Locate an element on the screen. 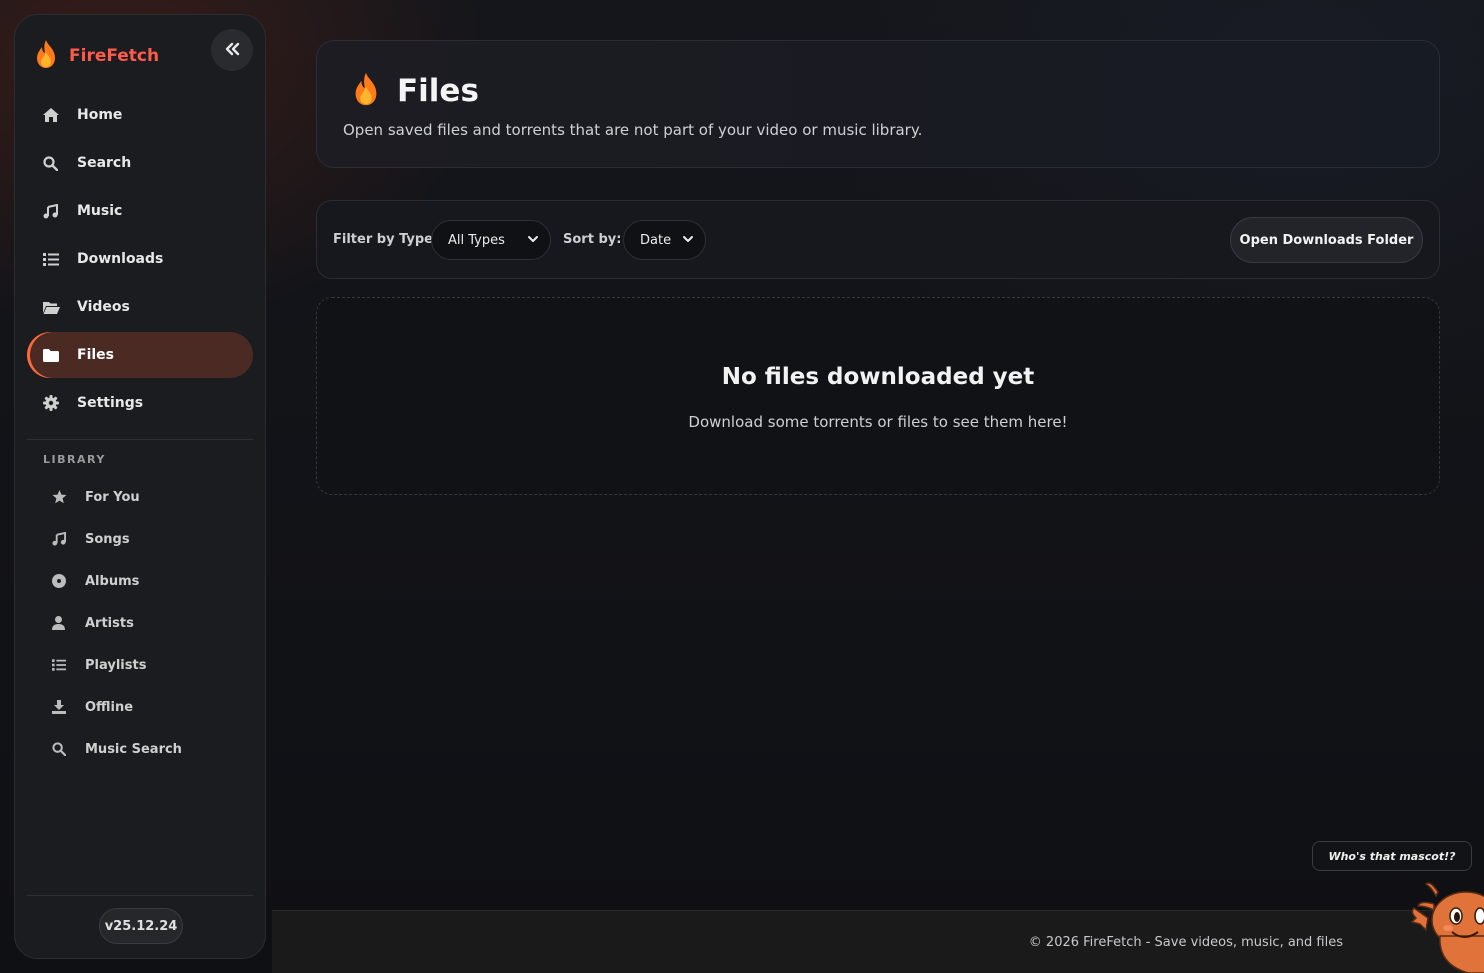 The height and width of the screenshot is (973, 1484). nav-item-videos: Videos is located at coordinates (140, 307).